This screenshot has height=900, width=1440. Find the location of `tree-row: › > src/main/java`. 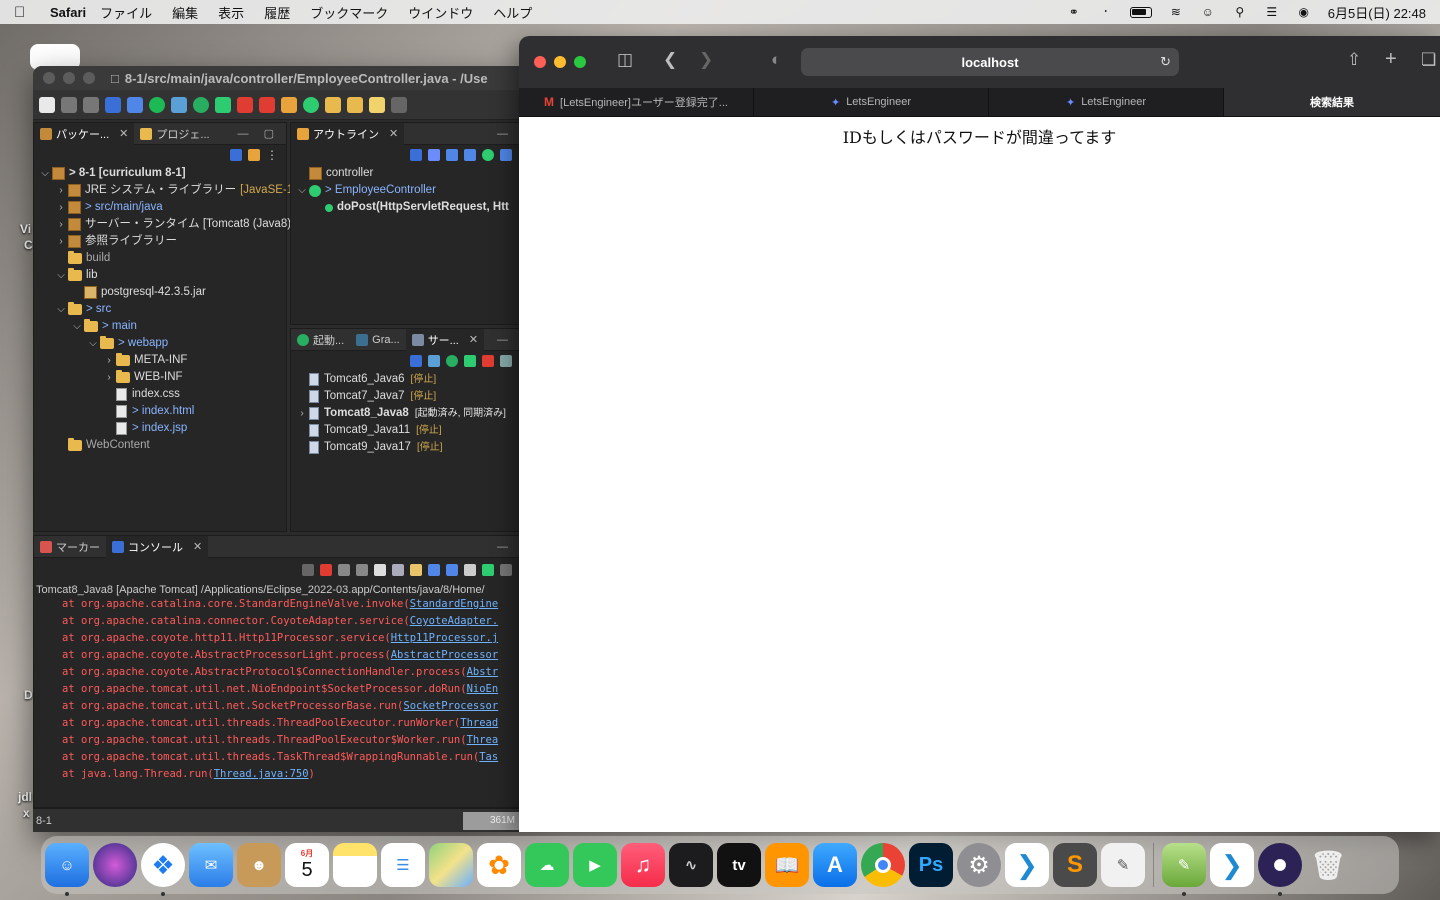

tree-row: › > src/main/java is located at coordinates (160, 207).